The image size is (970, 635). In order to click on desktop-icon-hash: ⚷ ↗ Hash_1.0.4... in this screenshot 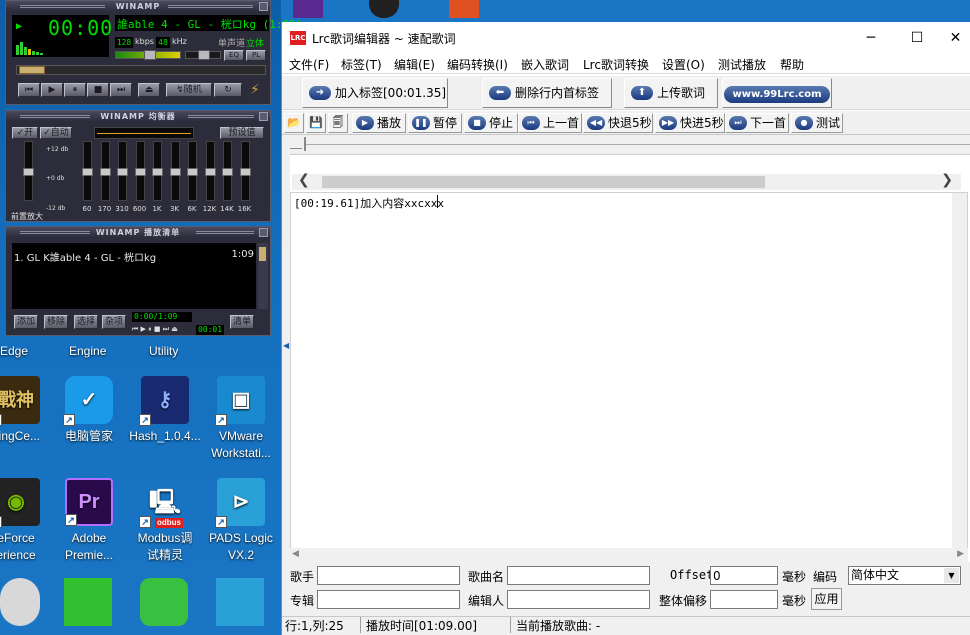, I will do `click(165, 410)`.